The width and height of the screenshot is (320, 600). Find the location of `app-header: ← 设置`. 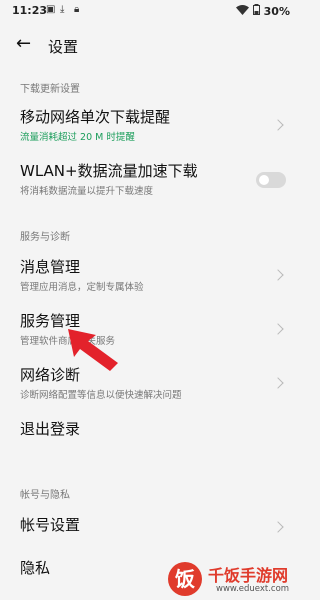

app-header: ← 设置 is located at coordinates (150, 45).